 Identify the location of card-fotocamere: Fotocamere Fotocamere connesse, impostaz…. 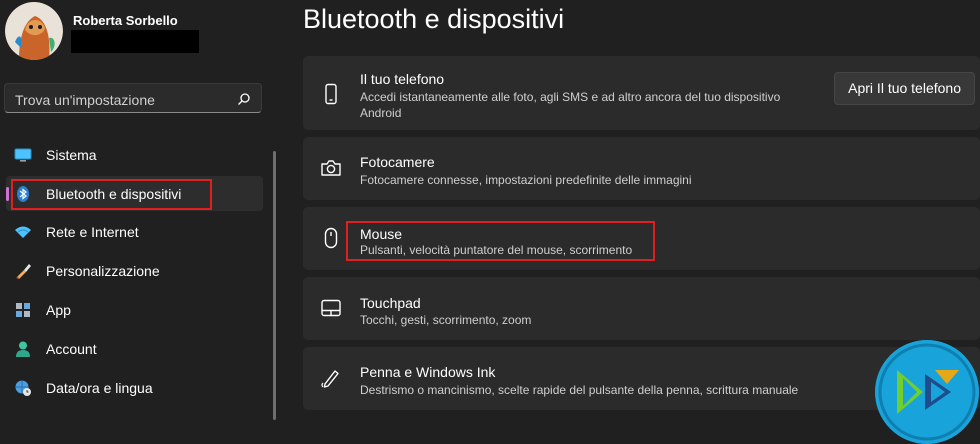
(641, 168).